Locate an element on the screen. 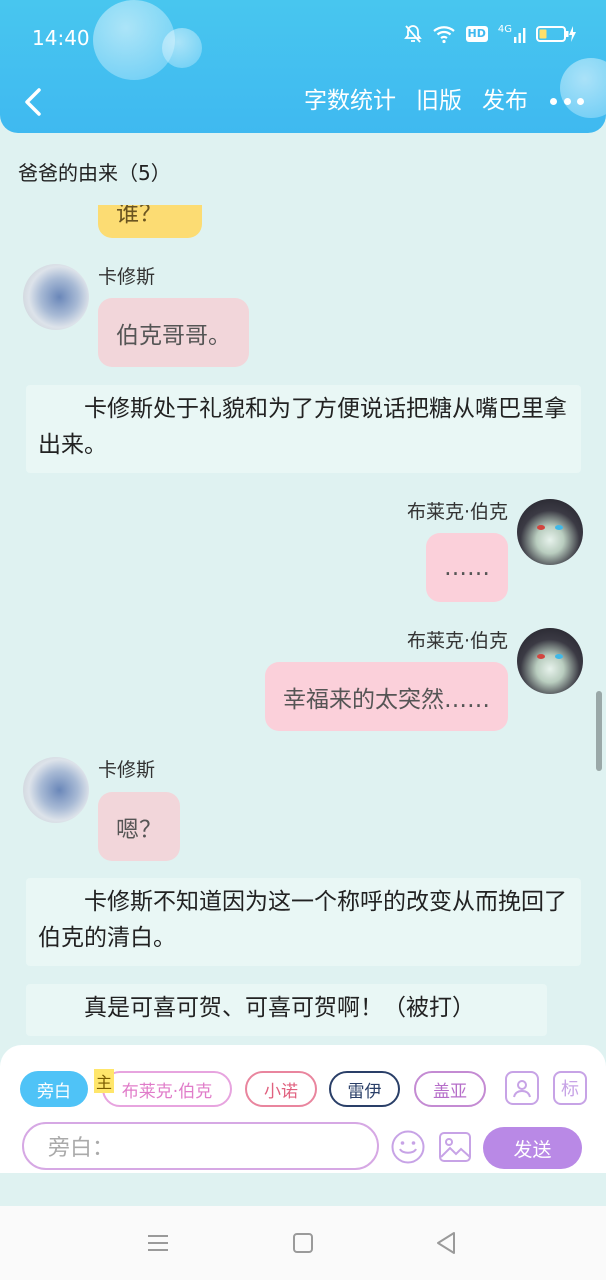  narration-block: 卡修斯处于礼貌和为了方便说话把糖从嘴巴里拿出来。 is located at coordinates (303, 429).